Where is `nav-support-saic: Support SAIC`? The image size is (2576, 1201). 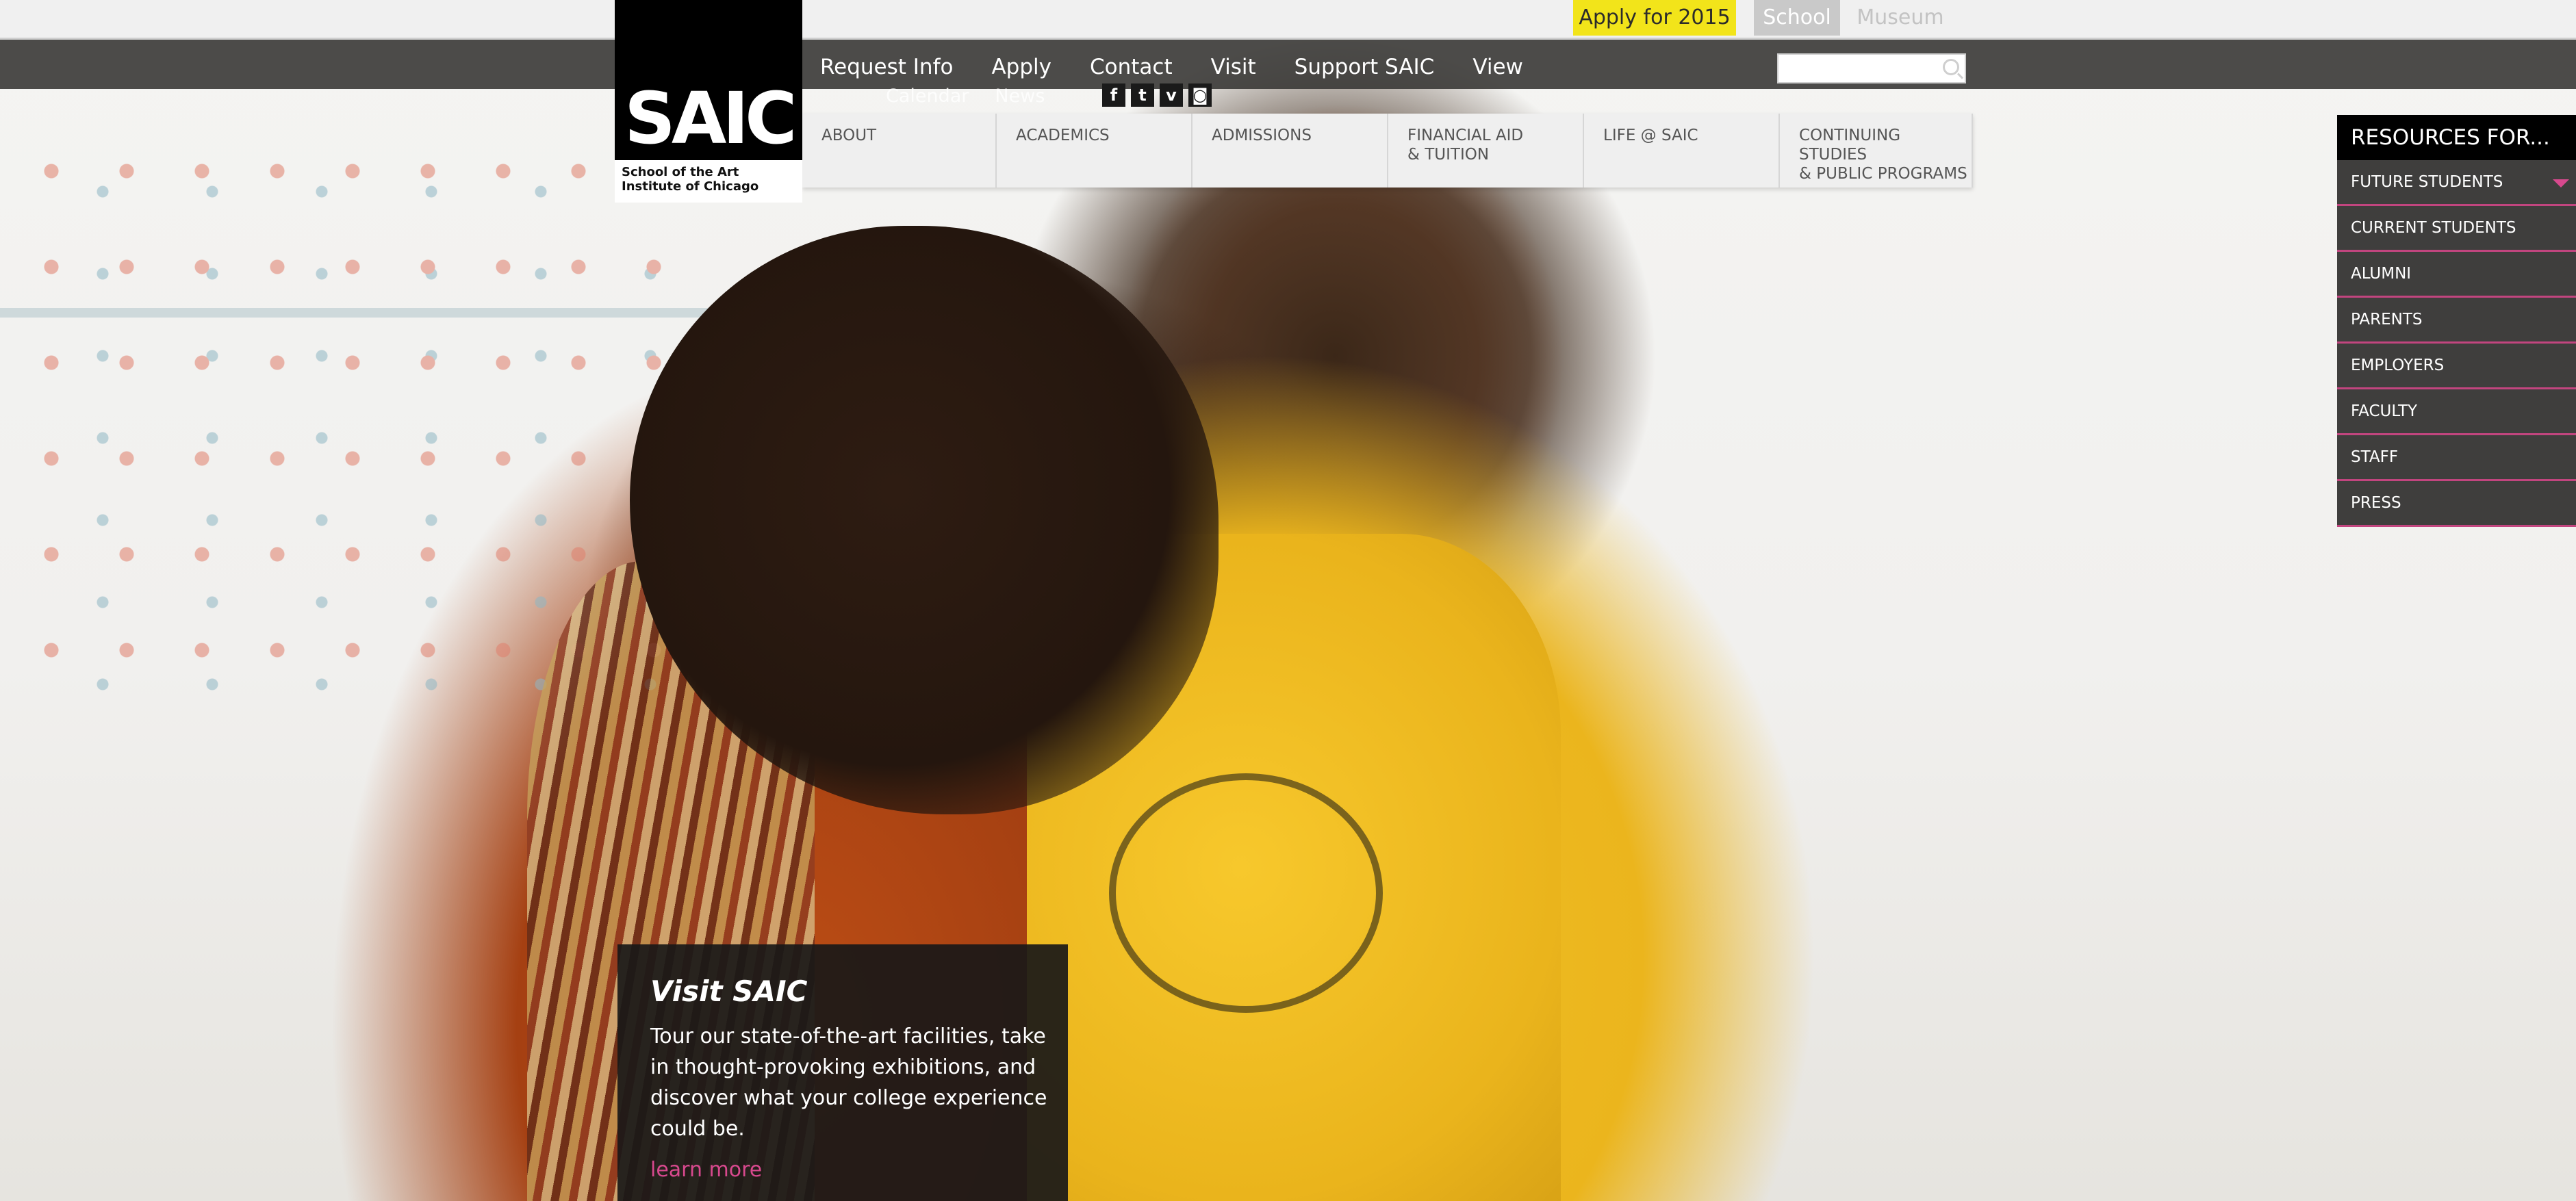
nav-support-saic: Support SAIC is located at coordinates (1365, 67).